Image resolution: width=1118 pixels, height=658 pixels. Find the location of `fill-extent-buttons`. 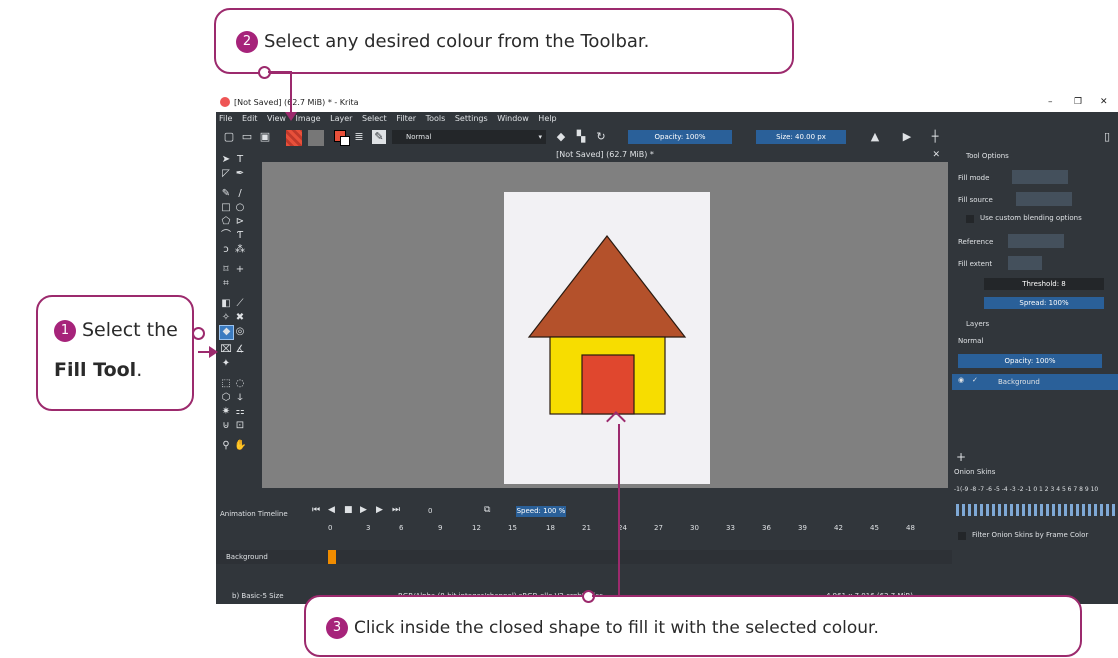

fill-extent-buttons is located at coordinates (1025, 263).